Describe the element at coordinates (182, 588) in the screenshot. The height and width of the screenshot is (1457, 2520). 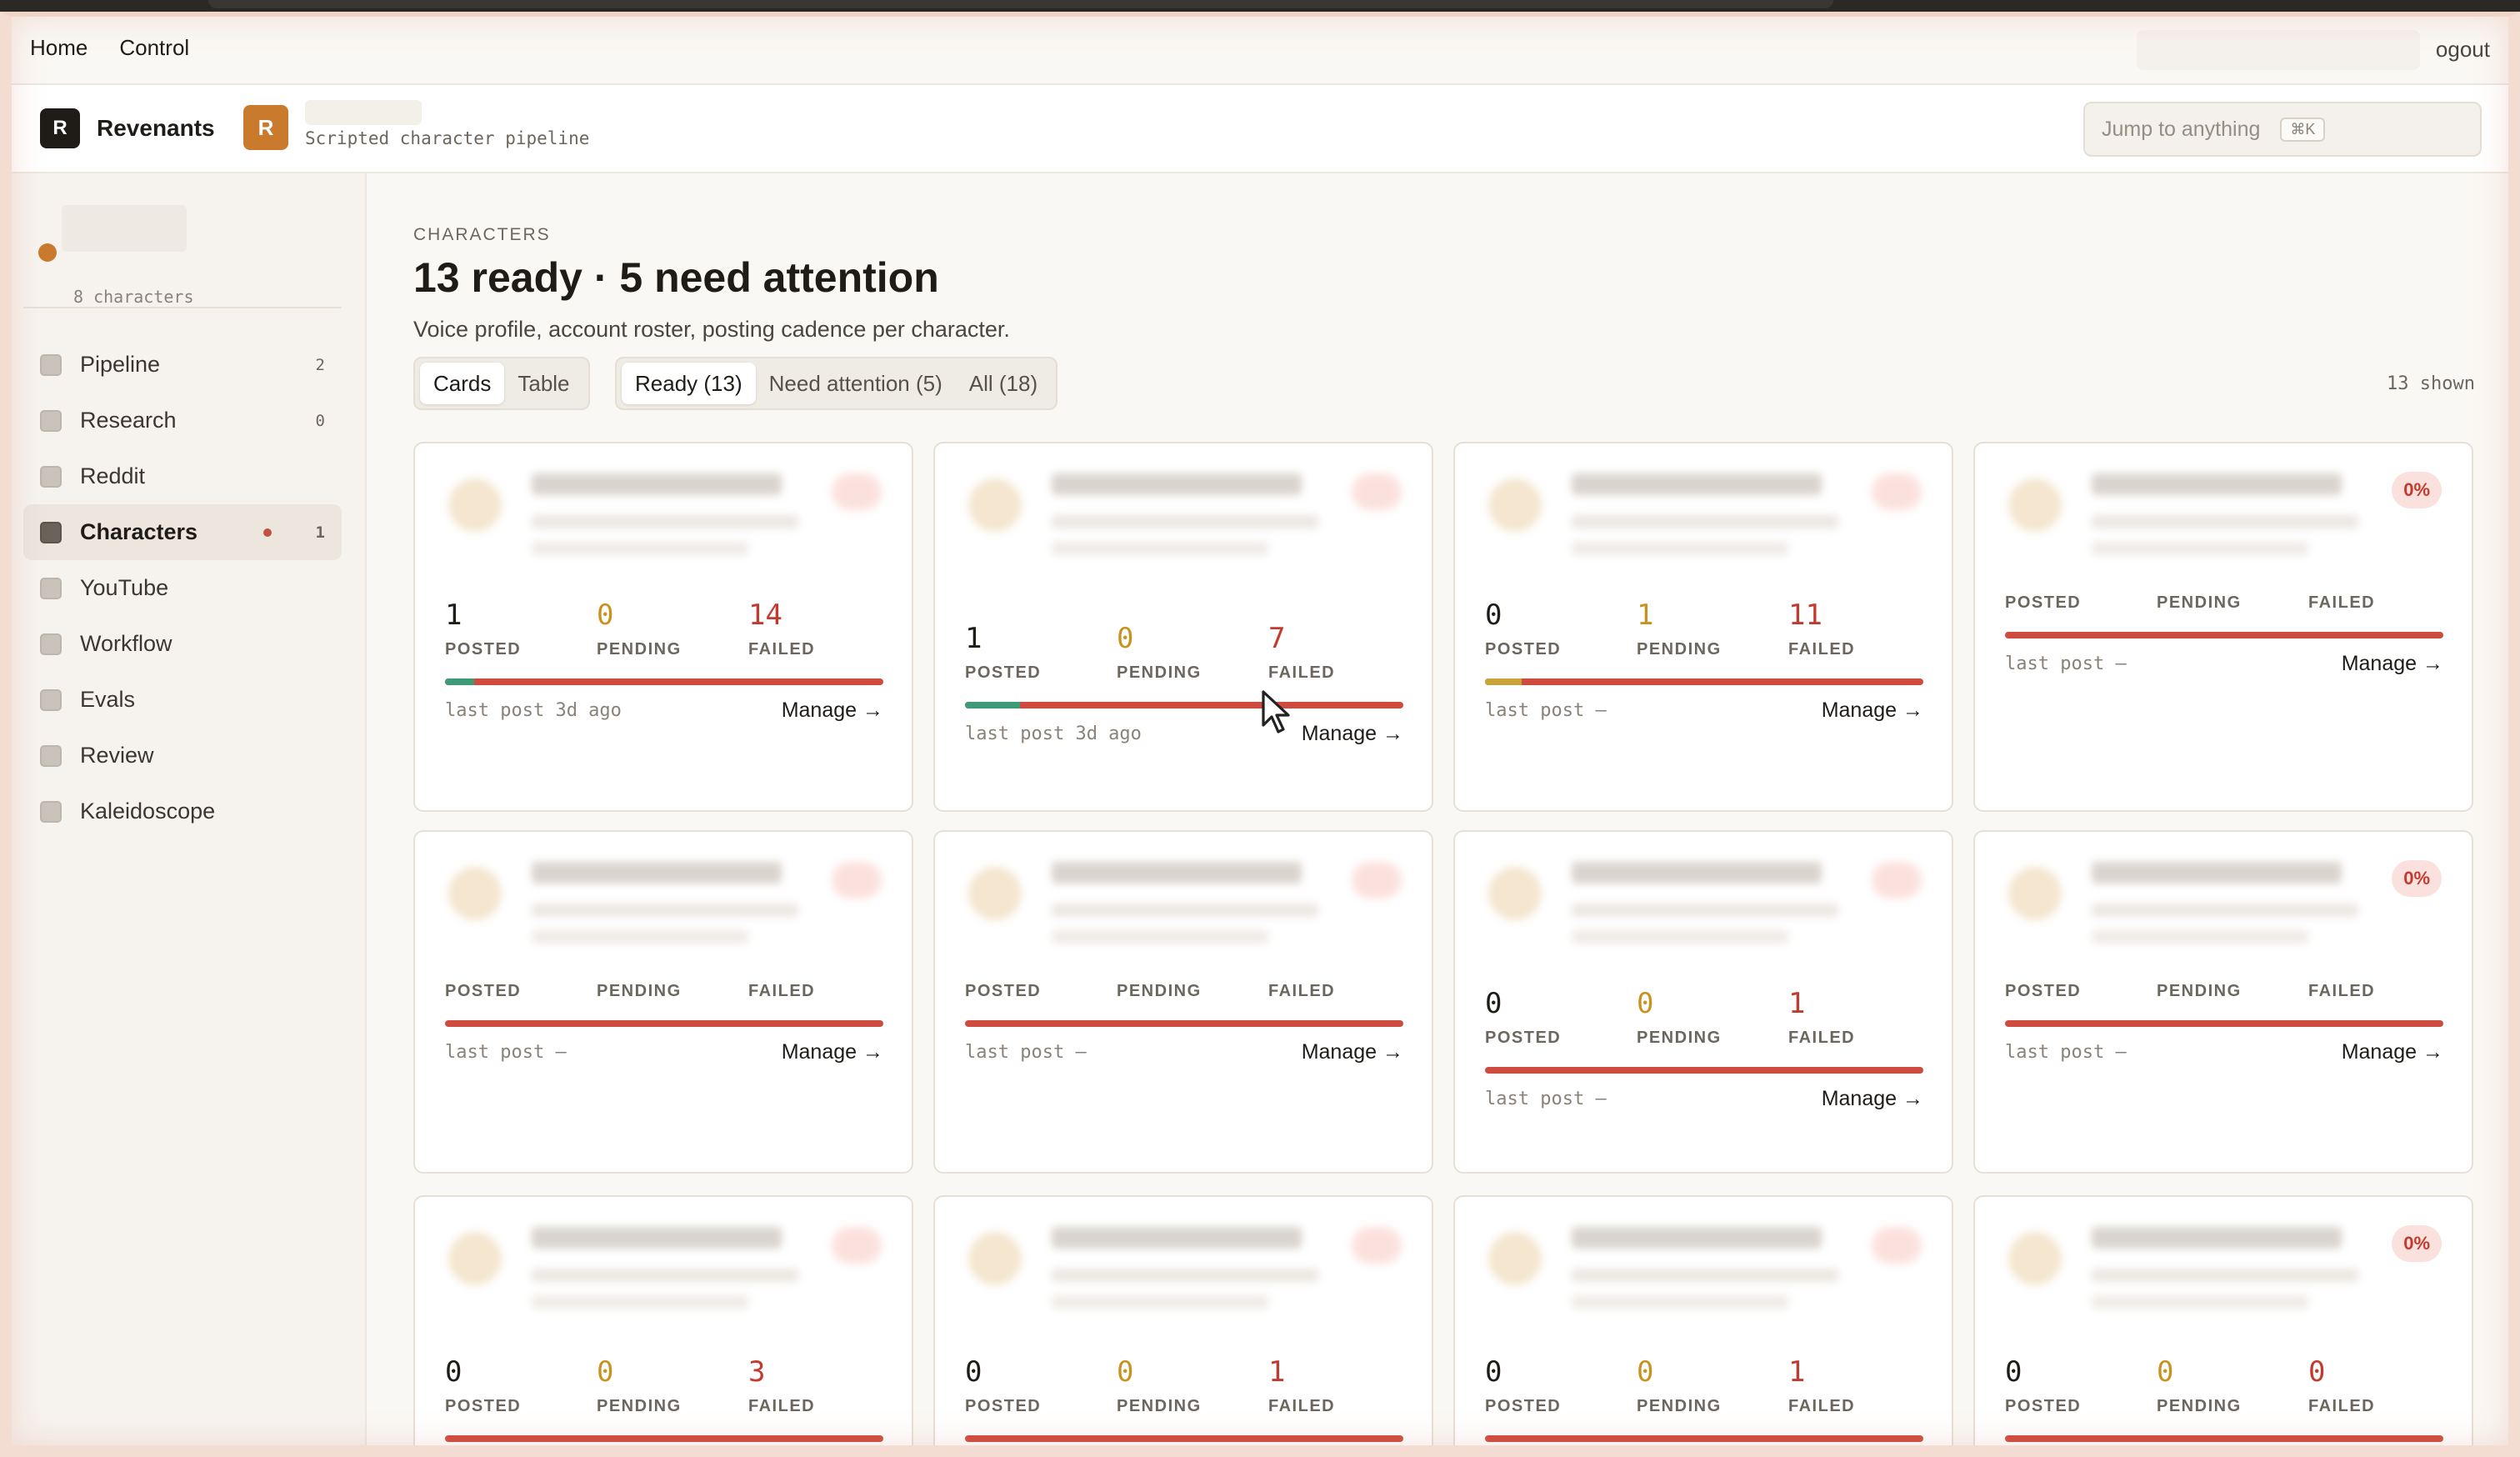
I see `sidebar-item-youtube: YouTube` at that location.